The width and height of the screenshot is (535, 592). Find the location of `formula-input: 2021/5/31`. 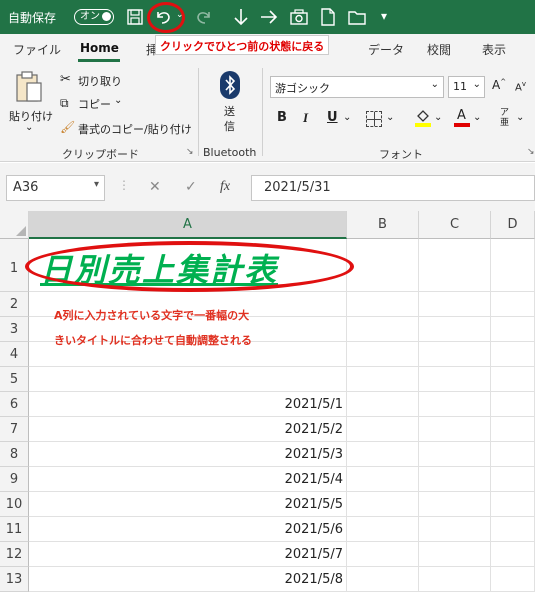

formula-input: 2021/5/31 is located at coordinates (393, 188).